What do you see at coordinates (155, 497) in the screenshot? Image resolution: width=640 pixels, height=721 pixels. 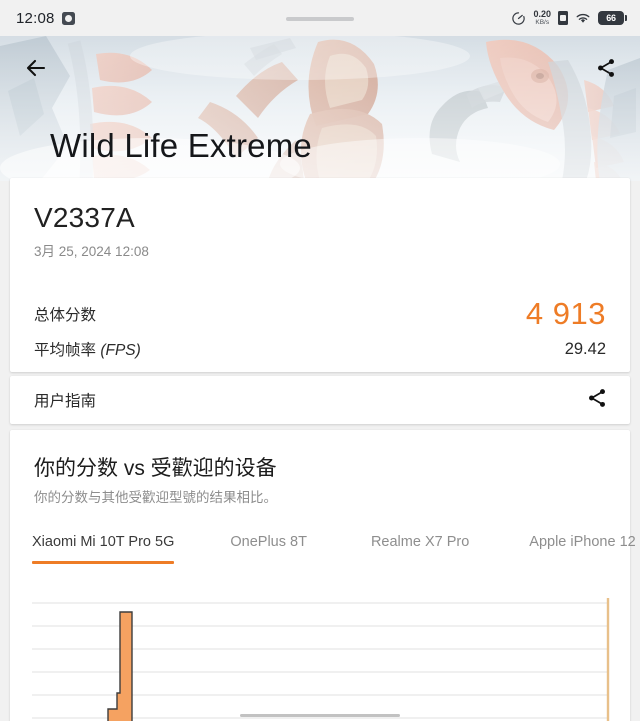 I see `comparison-subtitle: 你的分数与其他受歡迎型號的结果相比。` at bounding box center [155, 497].